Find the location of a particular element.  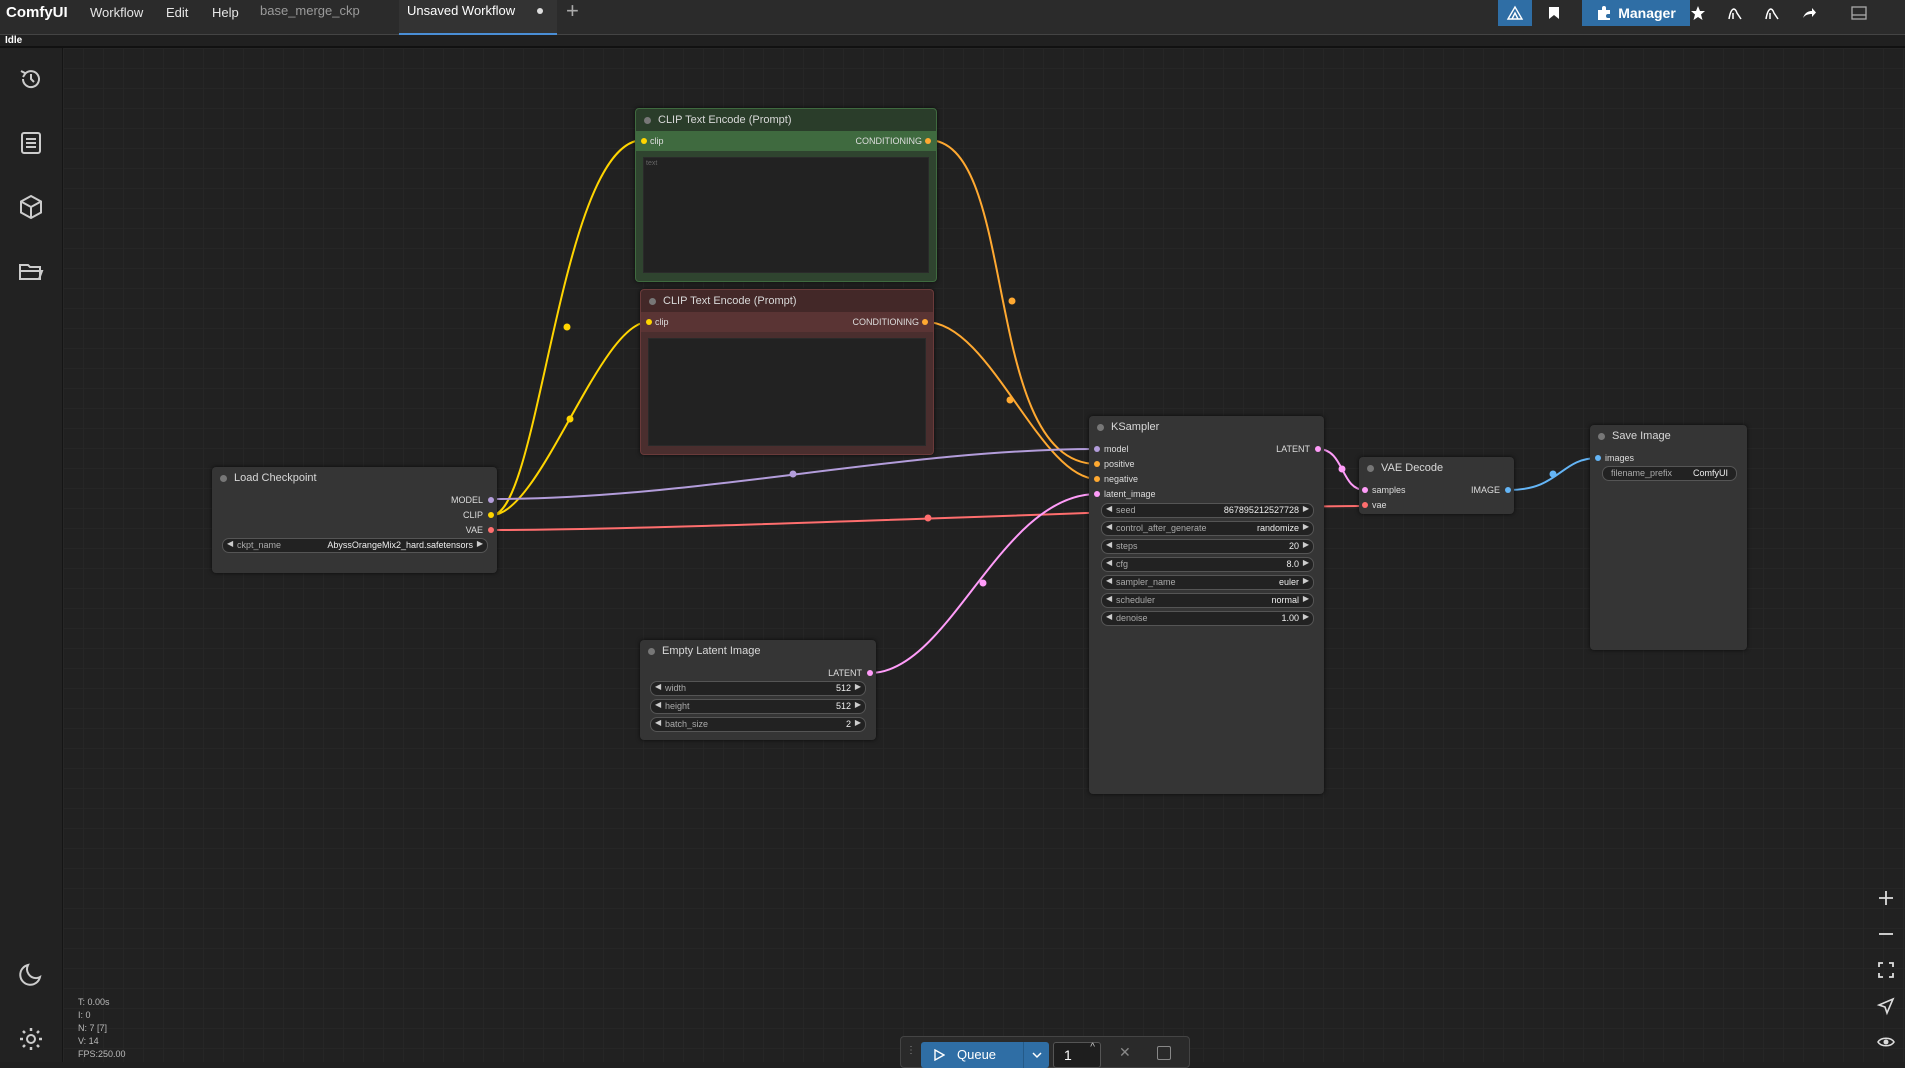

fit-view-icon is located at coordinates (1886, 970).